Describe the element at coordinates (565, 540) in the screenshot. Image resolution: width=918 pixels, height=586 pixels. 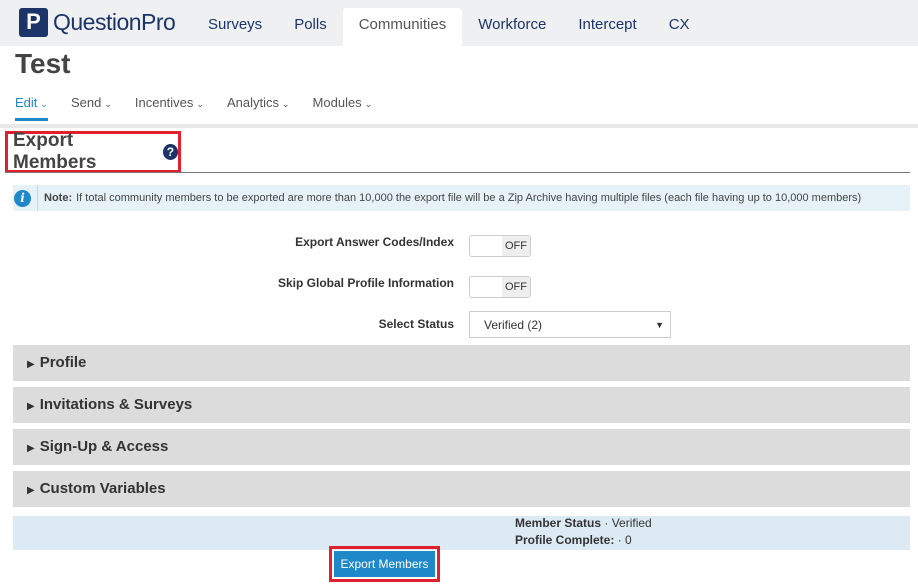
I see `profile-complete-label: Profile Complete:` at that location.